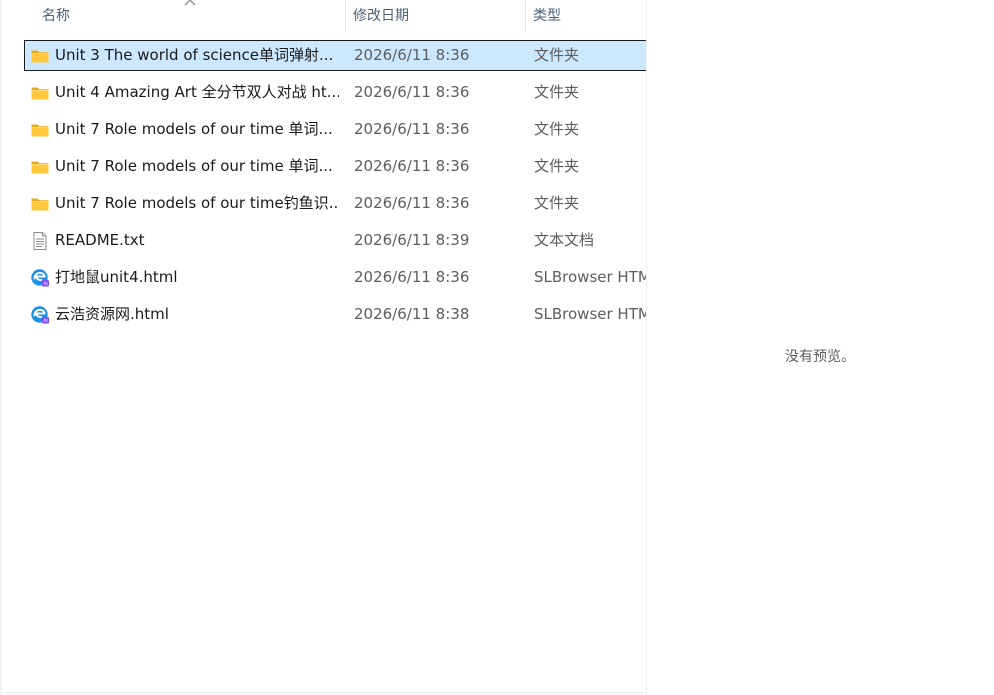 The height and width of the screenshot is (695, 994). I want to click on file-row: README.txt 2026/6/11 8:39 文本文档, so click(335, 240).